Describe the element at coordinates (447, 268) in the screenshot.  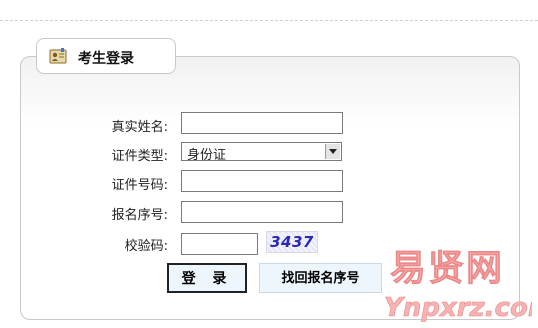
I see `svg-text: 易贤网` at that location.